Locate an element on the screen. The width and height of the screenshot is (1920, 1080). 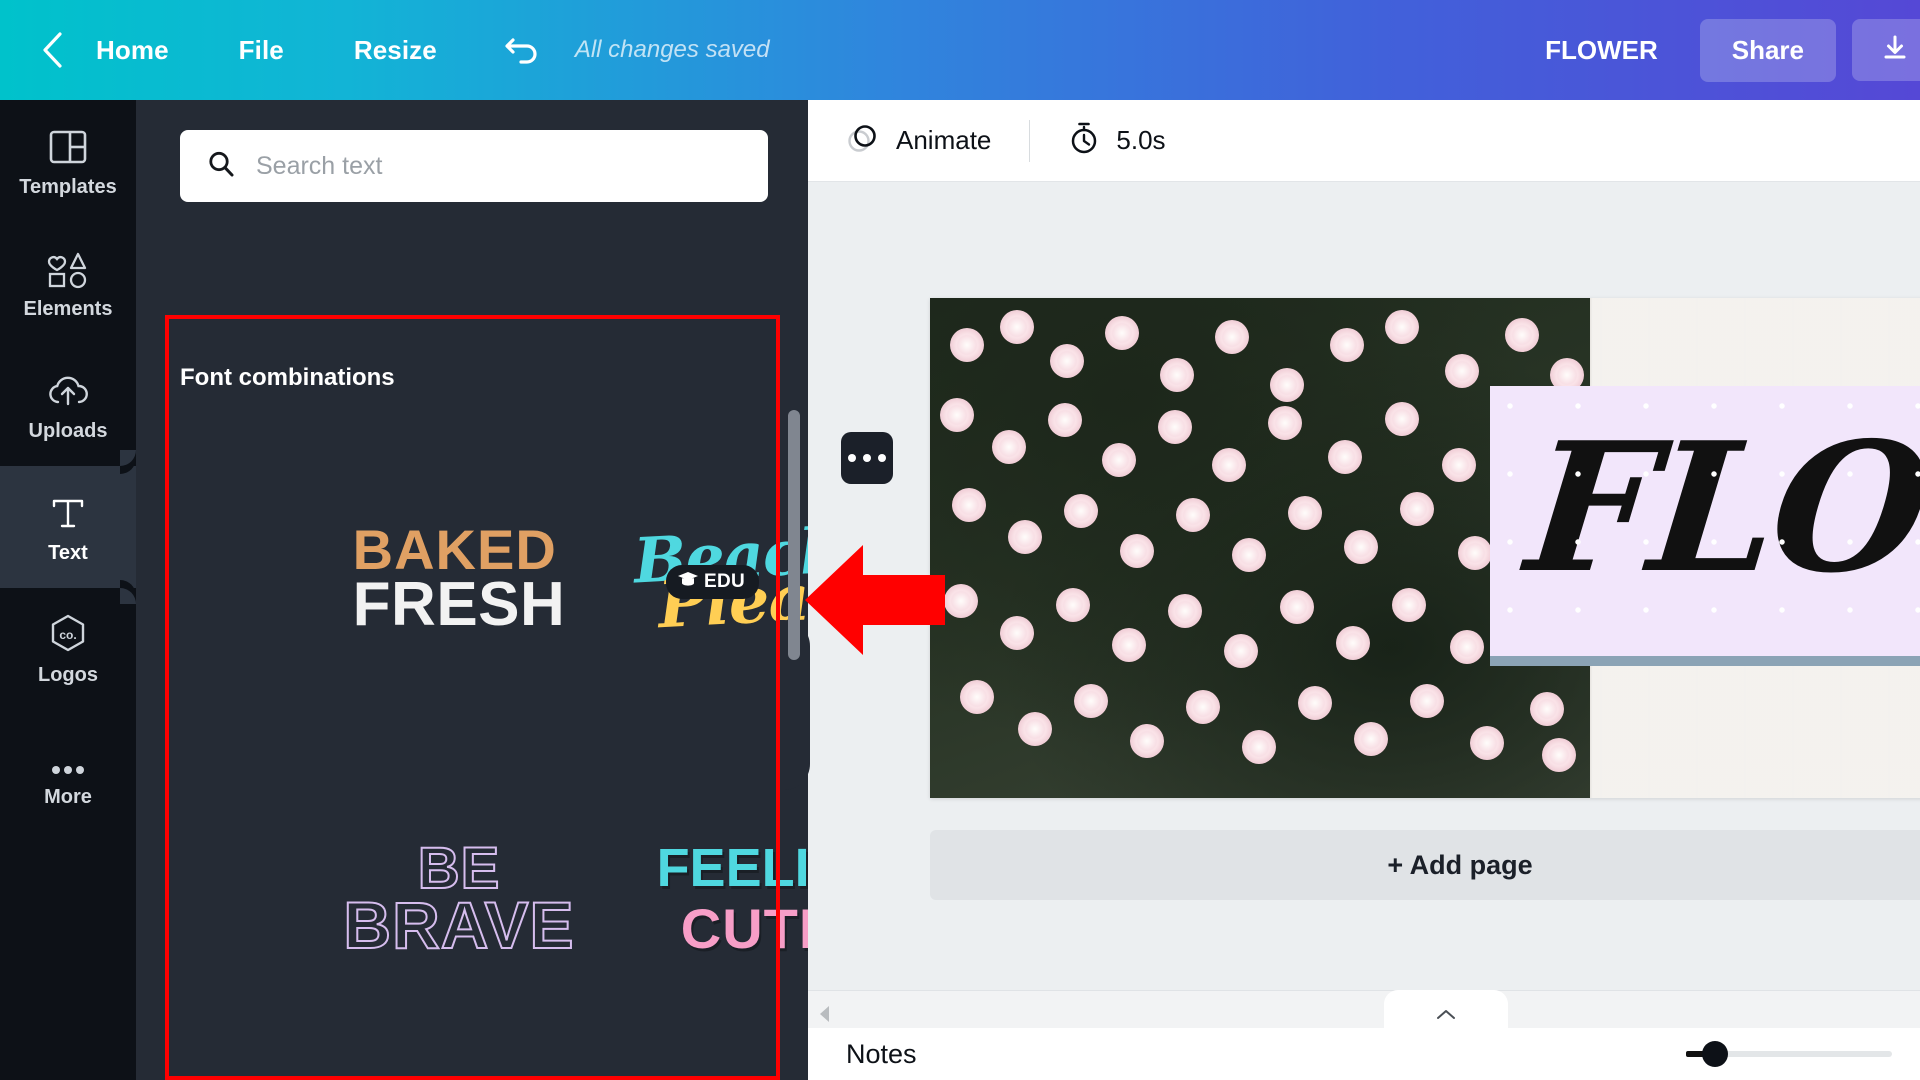
combo-line-1: BAKED is located at coordinates (454, 549).